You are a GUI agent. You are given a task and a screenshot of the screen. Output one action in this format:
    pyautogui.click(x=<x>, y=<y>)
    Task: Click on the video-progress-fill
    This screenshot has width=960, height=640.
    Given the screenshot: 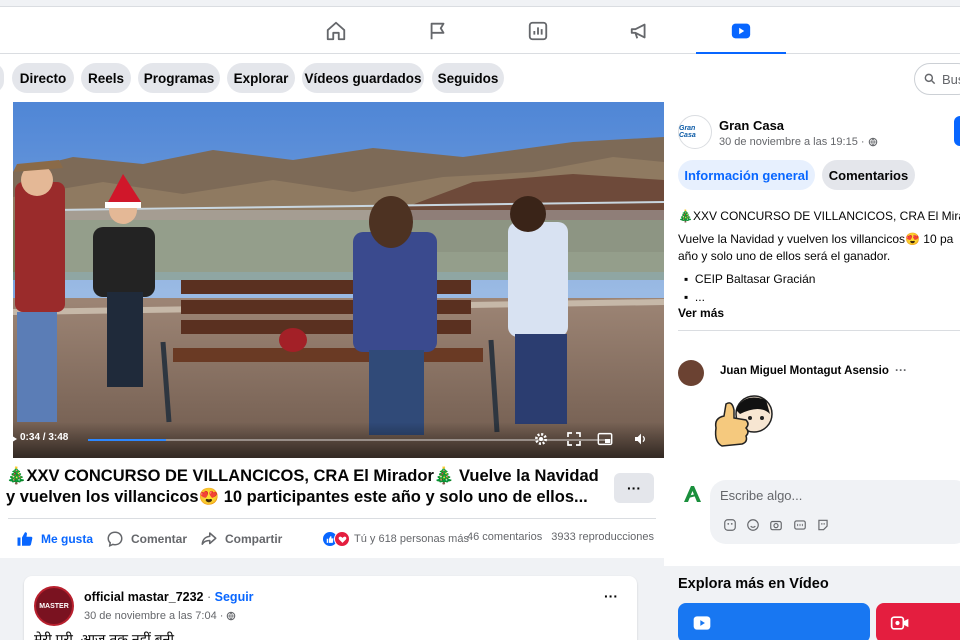 What is the action you would take?
    pyautogui.click(x=127, y=440)
    